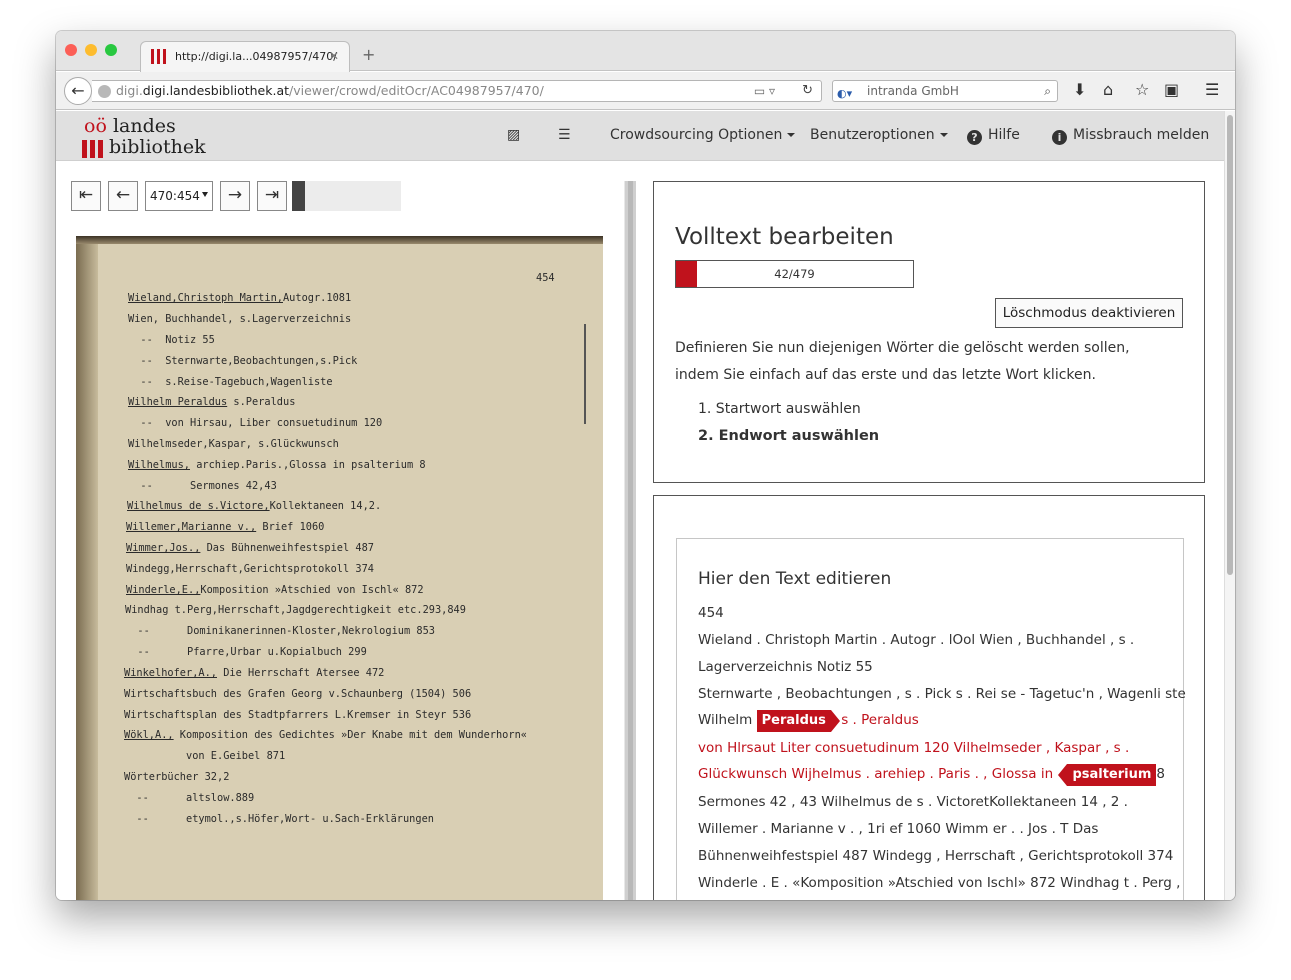 This screenshot has height=980, width=1291. I want to click on page-select: 470:454, so click(179, 196).